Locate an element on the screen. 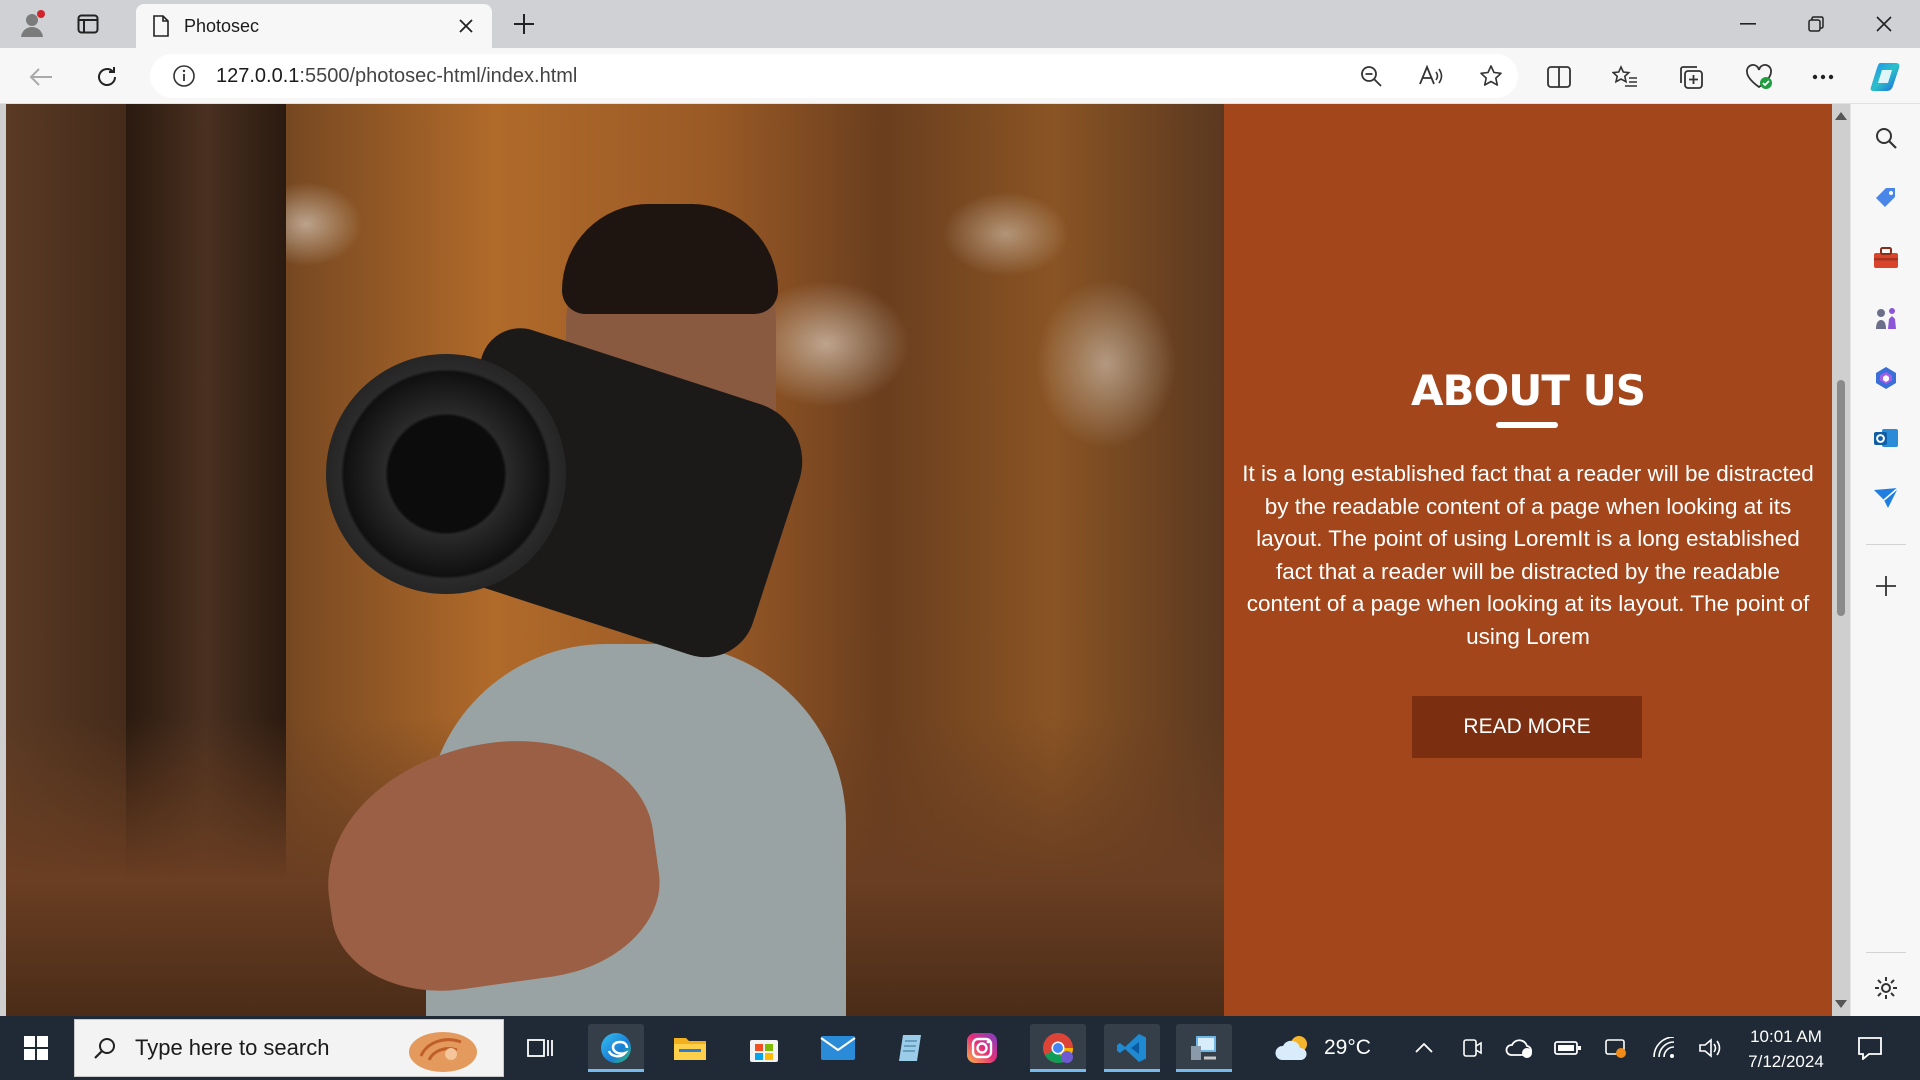 Image resolution: width=1920 pixels, height=1080 pixels. back-icon is located at coordinates (41, 77).